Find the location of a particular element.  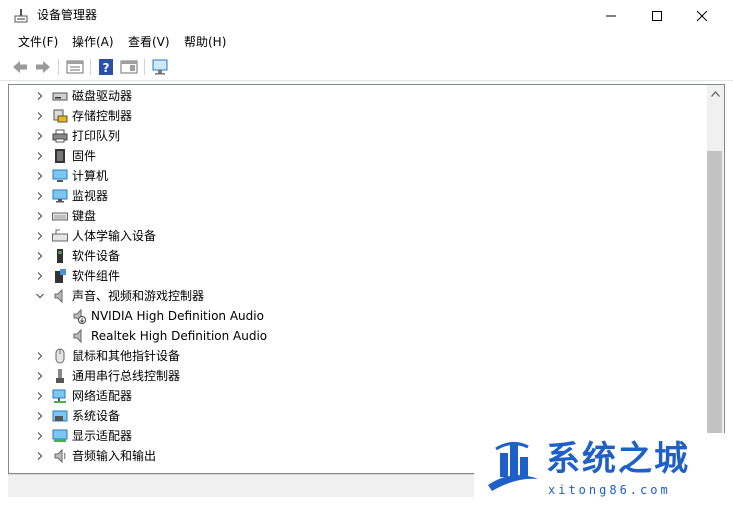

software-component-icon is located at coordinates (60, 276).